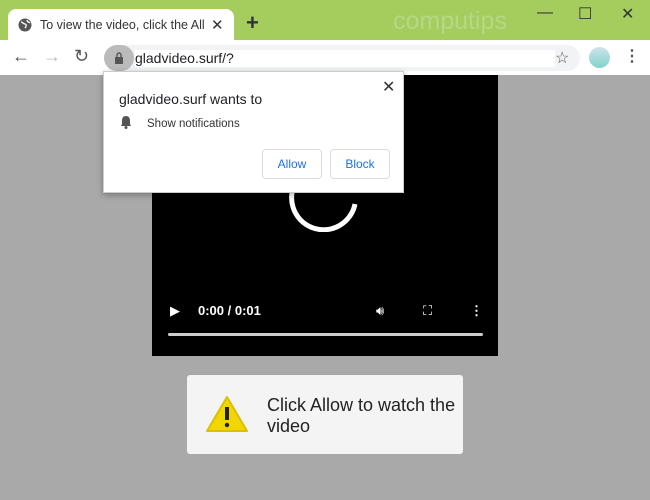 This screenshot has width=650, height=500. I want to click on browser-tab: To view the video, click the Allow ✕, so click(121, 24).